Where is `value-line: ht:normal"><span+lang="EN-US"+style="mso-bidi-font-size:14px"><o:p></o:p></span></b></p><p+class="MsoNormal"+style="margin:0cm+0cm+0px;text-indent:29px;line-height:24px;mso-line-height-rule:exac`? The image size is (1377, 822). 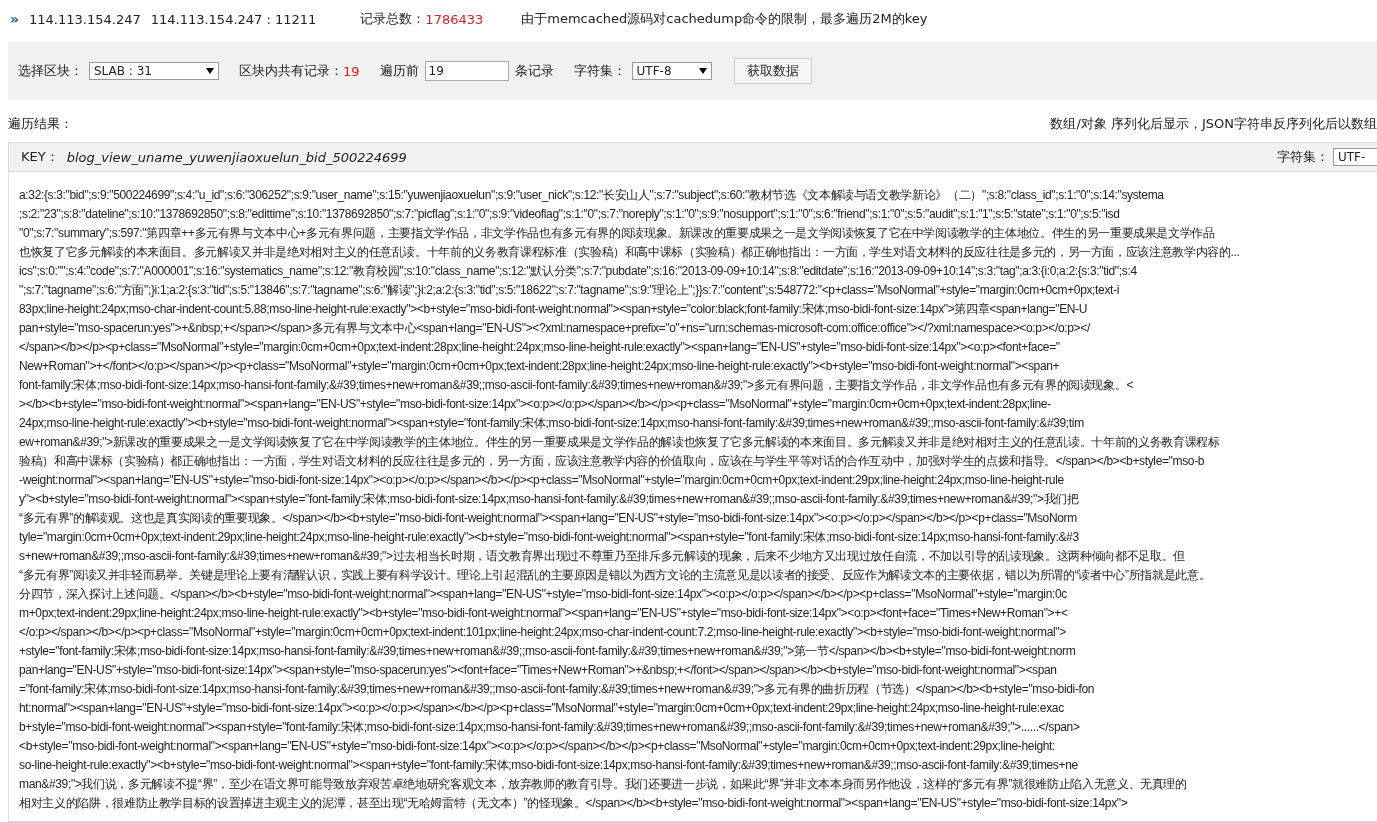 value-line: ht:normal"><span+lang="EN-US"+style="mso-bidi-font-size:14px"><o:p></o:p></span></b></p><p+class="MsoNormal"+style="margin:0cm+0cm+0px;text-indent:29px;line-height:24px;mso-line-height-rule:exac is located at coordinates (541, 708).